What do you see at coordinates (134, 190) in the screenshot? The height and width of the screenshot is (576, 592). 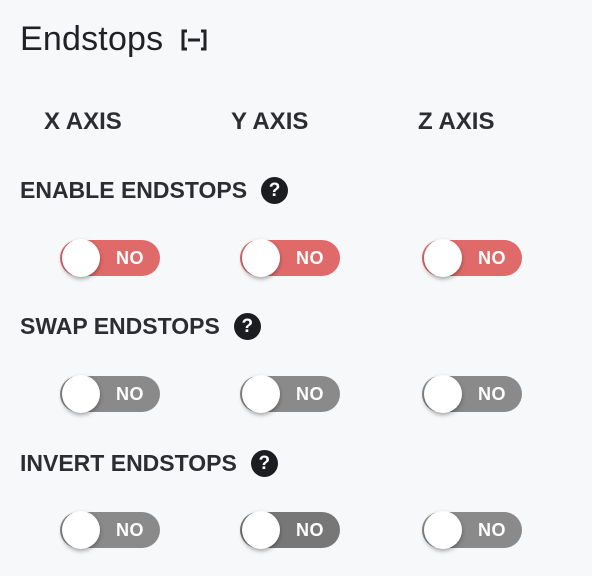 I see `enable-endstops-label: ENABLE ENDSTOPS` at bounding box center [134, 190].